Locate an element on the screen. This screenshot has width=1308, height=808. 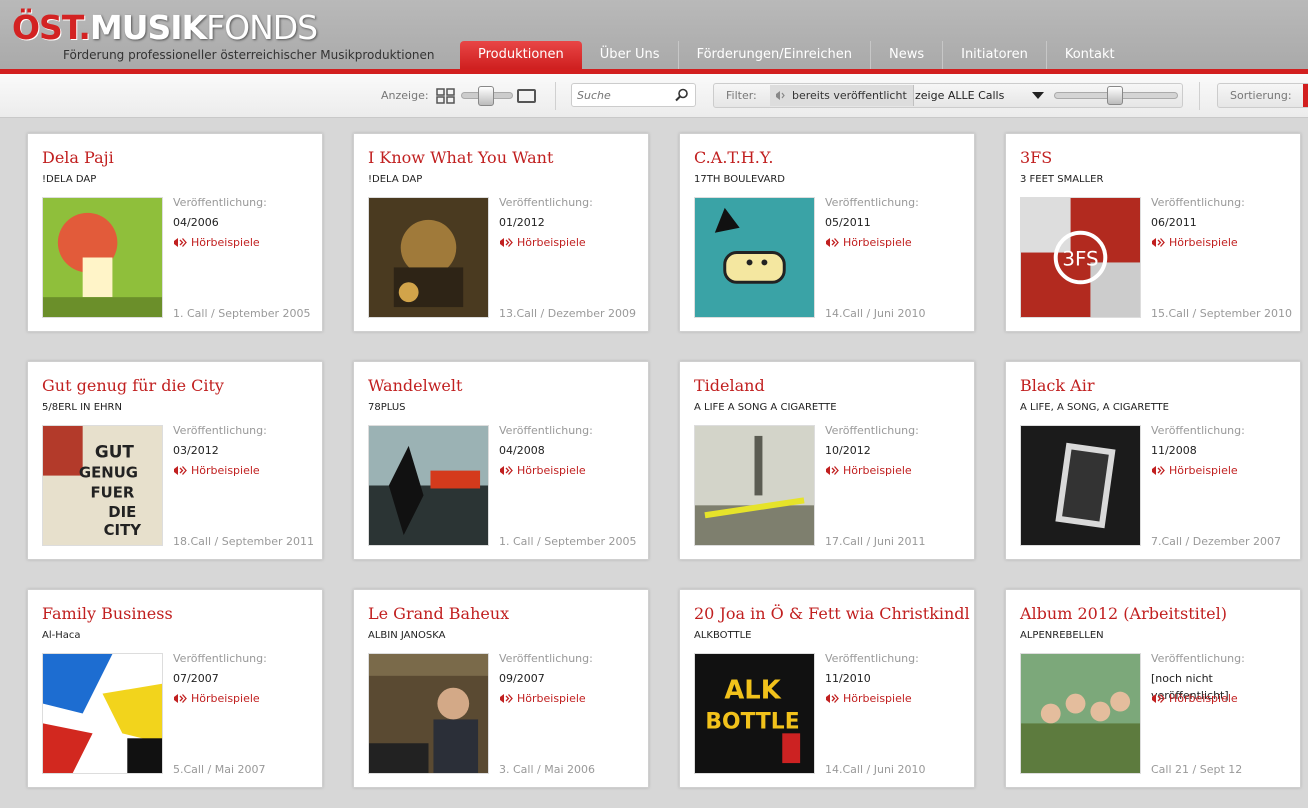
card-title: 3FS is located at coordinates (1036, 157).